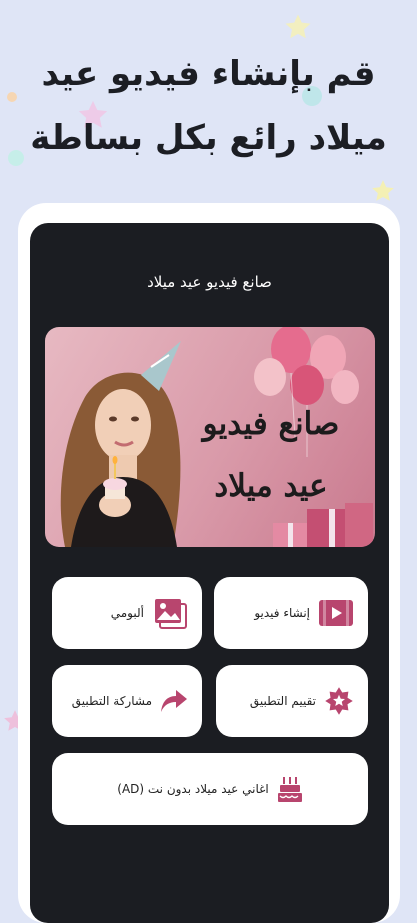 Image resolution: width=417 pixels, height=923 pixels. I want to click on promo-headline: قم بإنشاء فيديو عيد ميلاد رائع بكل بساطة, so click(208, 106).